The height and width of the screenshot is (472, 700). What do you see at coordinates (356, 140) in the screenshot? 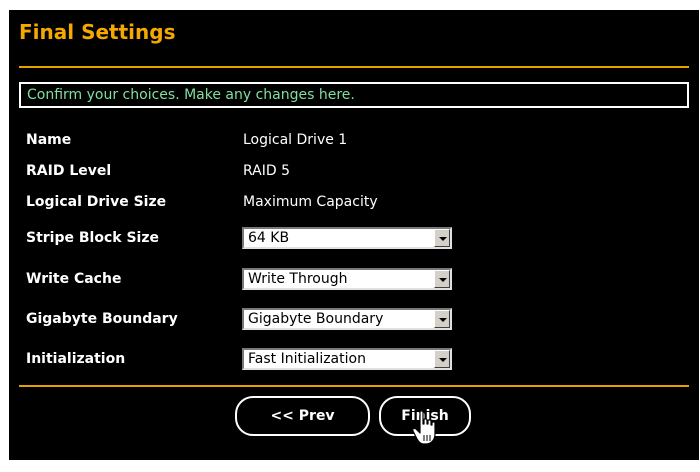
I see `row-name: Name Logical Drive 1` at bounding box center [356, 140].